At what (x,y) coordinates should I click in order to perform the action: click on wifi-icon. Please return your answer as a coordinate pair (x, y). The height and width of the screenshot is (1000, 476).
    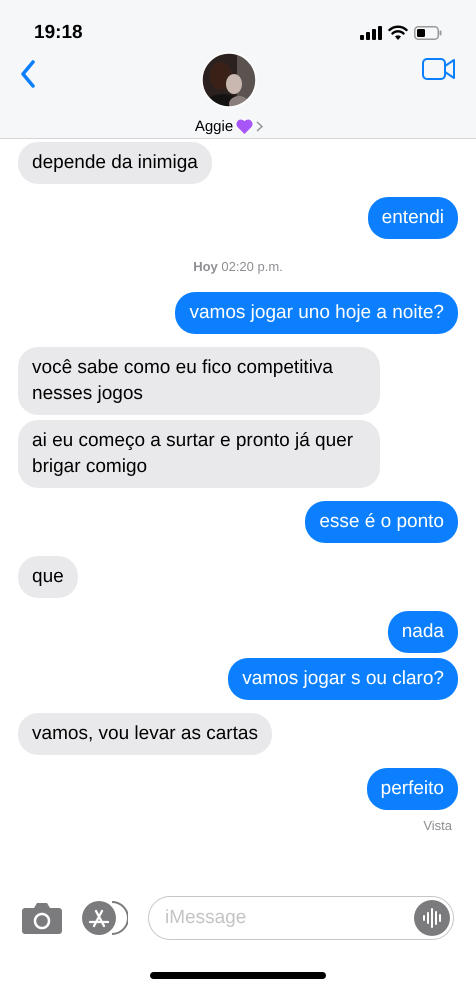
    Looking at the image, I should click on (398, 32).